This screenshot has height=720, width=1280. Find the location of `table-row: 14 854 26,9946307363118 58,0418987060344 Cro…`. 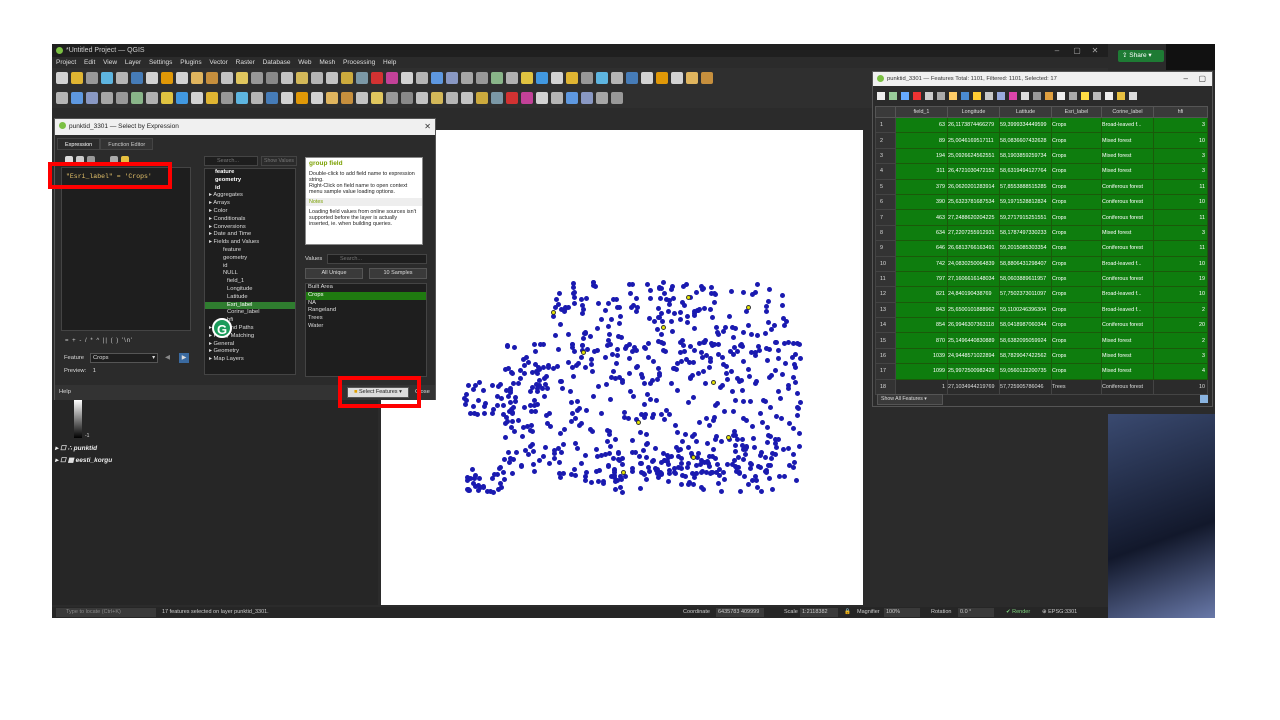

table-row: 14 854 26,9946307363118 58,0418987060344 Cro… is located at coordinates (1041, 325).